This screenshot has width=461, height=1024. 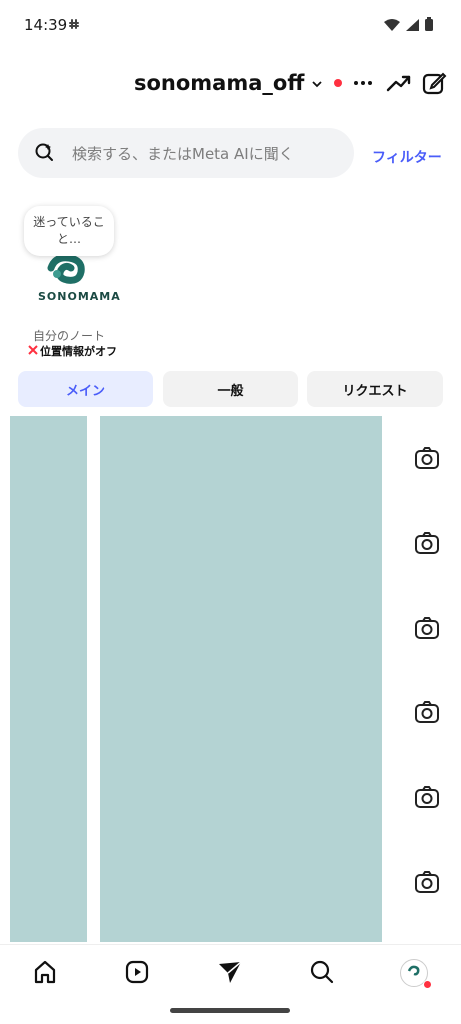 I want to click on status-time: 14:39, so click(x=46, y=25).